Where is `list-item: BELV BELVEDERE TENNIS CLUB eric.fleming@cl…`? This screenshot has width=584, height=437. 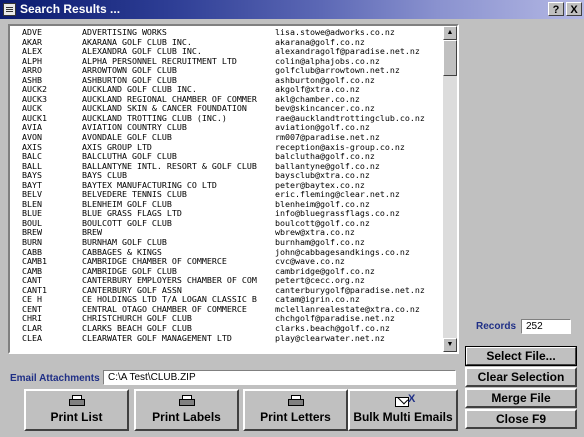 list-item: BELV BELVEDERE TENNIS CLUB eric.fleming@cl… is located at coordinates (226, 195).